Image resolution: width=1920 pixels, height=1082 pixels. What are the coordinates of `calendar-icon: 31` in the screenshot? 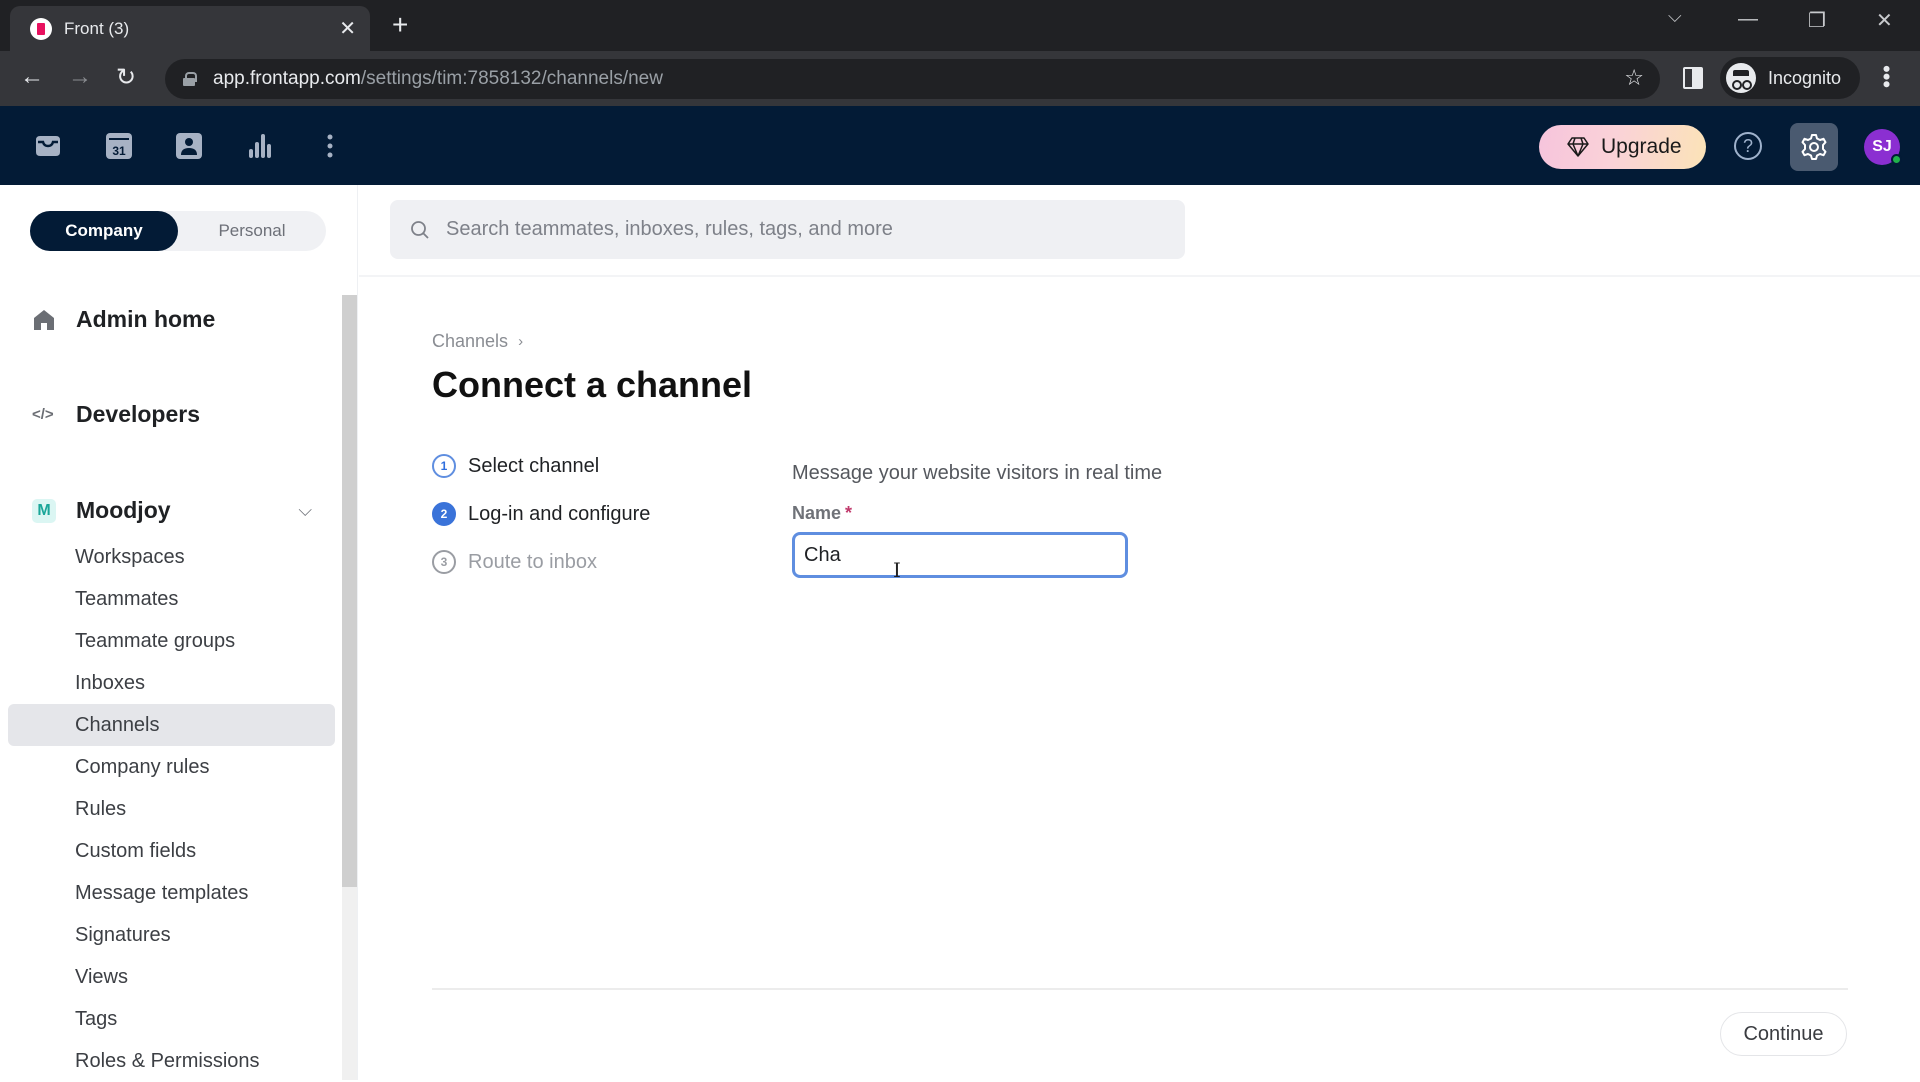 It's located at (119, 146).